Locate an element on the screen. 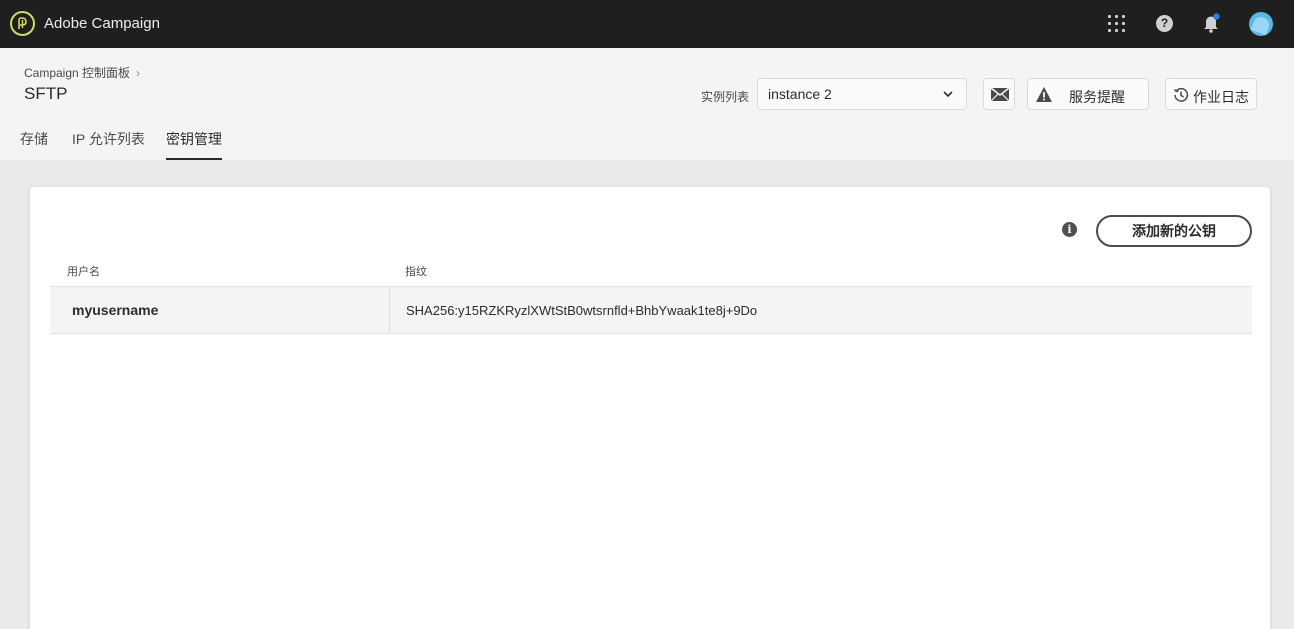 Image resolution: width=1294 pixels, height=629 pixels. breadcrumb: Campaign 控制面板 › is located at coordinates (82, 72).